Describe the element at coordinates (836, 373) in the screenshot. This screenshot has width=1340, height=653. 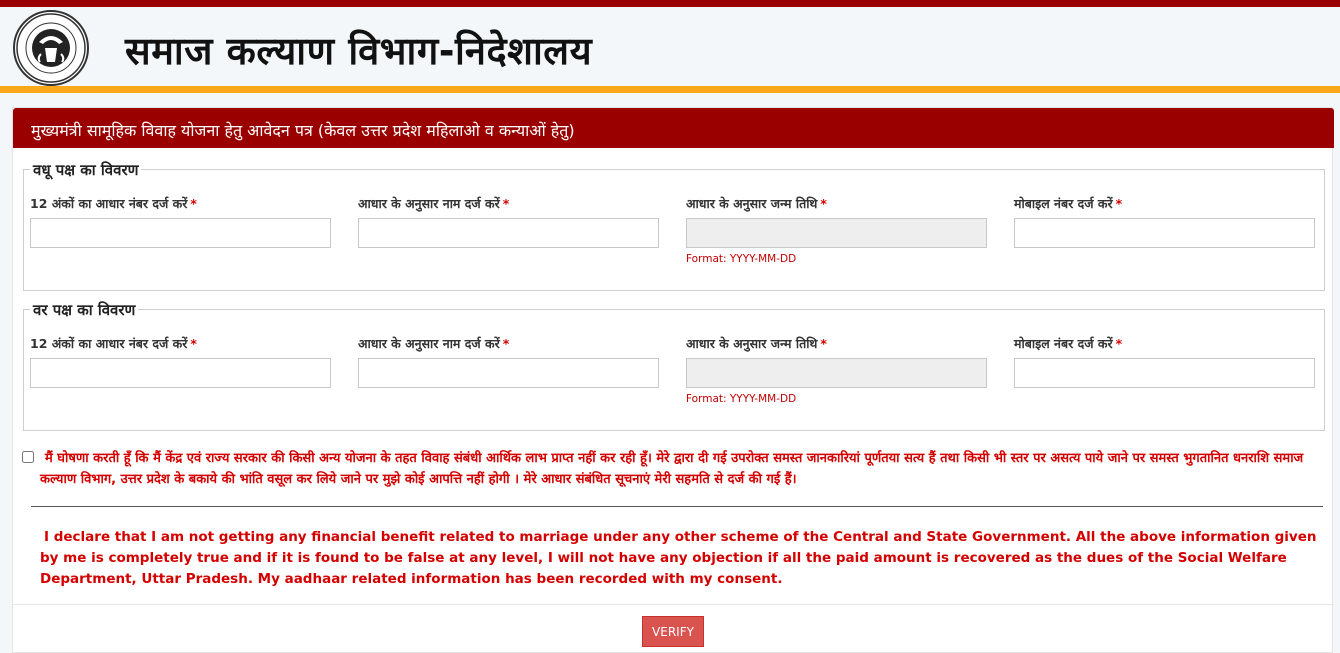
I see `groom-dob-input` at that location.